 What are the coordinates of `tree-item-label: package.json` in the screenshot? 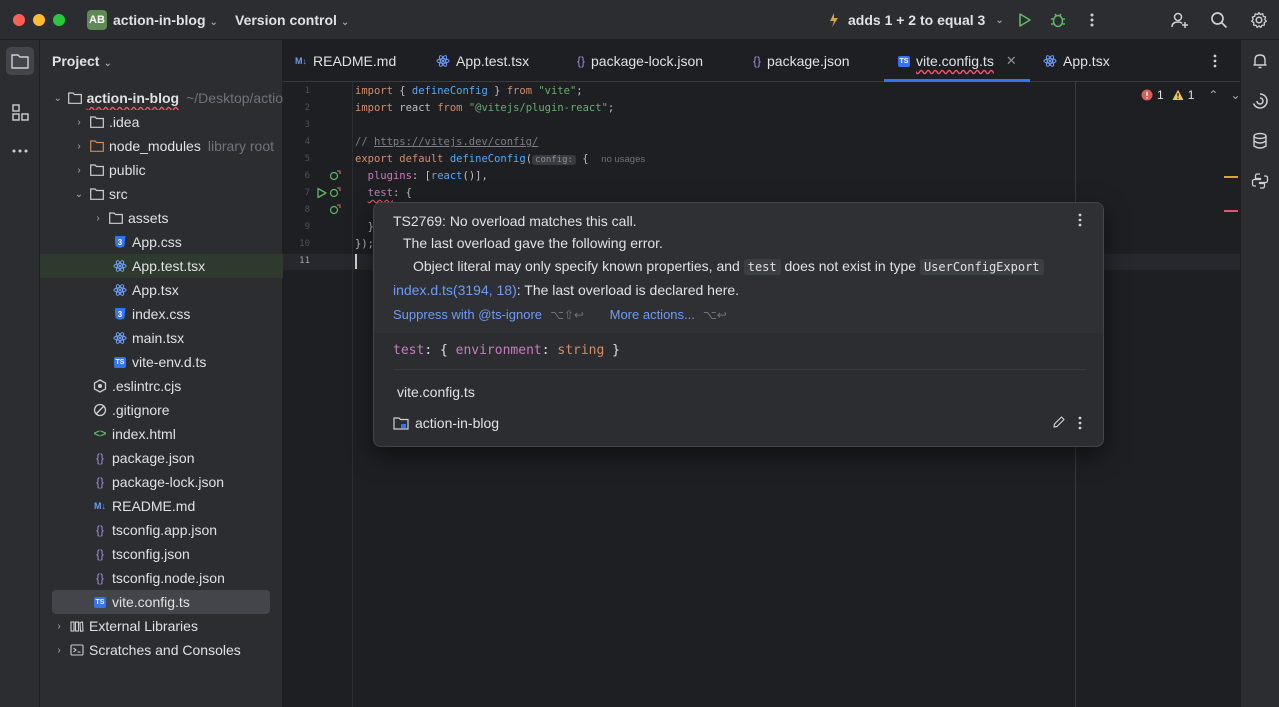 It's located at (153, 458).